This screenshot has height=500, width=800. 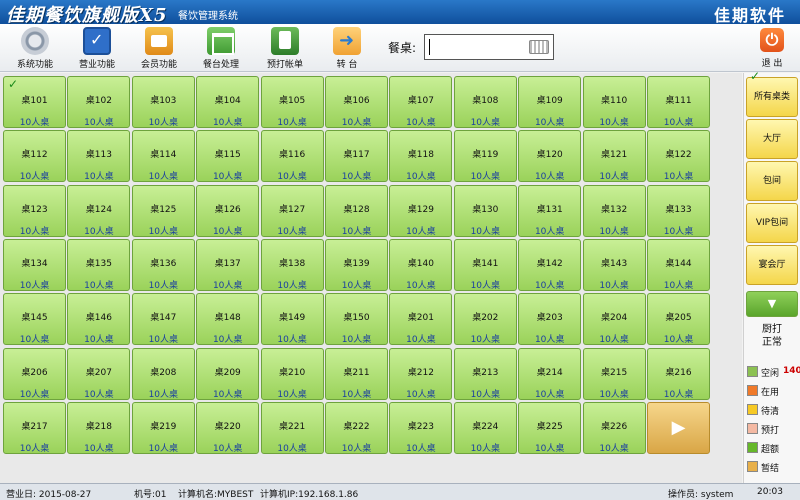 I want to click on table-tile: 桌124 10人桌, so click(x=99, y=210).